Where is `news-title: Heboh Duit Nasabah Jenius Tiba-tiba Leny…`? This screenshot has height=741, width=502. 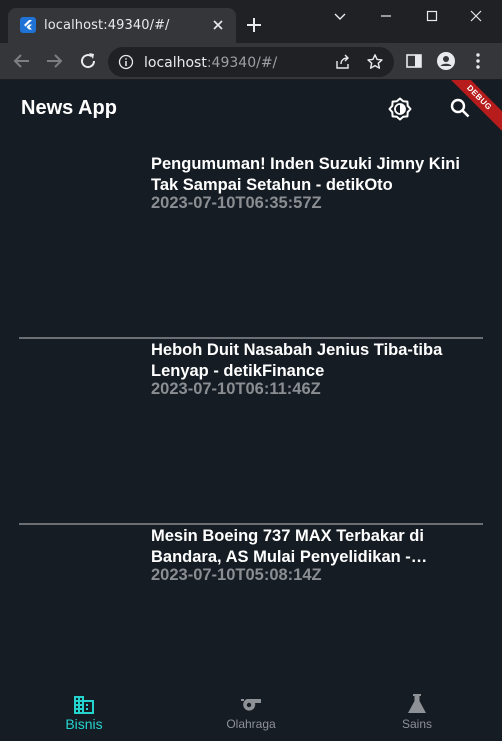 news-title: Heboh Duit Nasabah Jenius Tiba-tiba Leny… is located at coordinates (297, 360).